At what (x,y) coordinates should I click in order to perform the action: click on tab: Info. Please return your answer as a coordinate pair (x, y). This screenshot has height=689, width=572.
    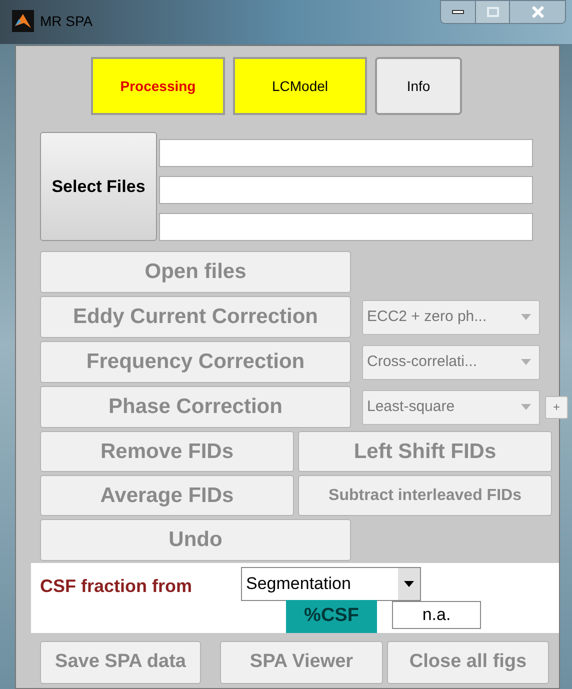
    Looking at the image, I should click on (418, 86).